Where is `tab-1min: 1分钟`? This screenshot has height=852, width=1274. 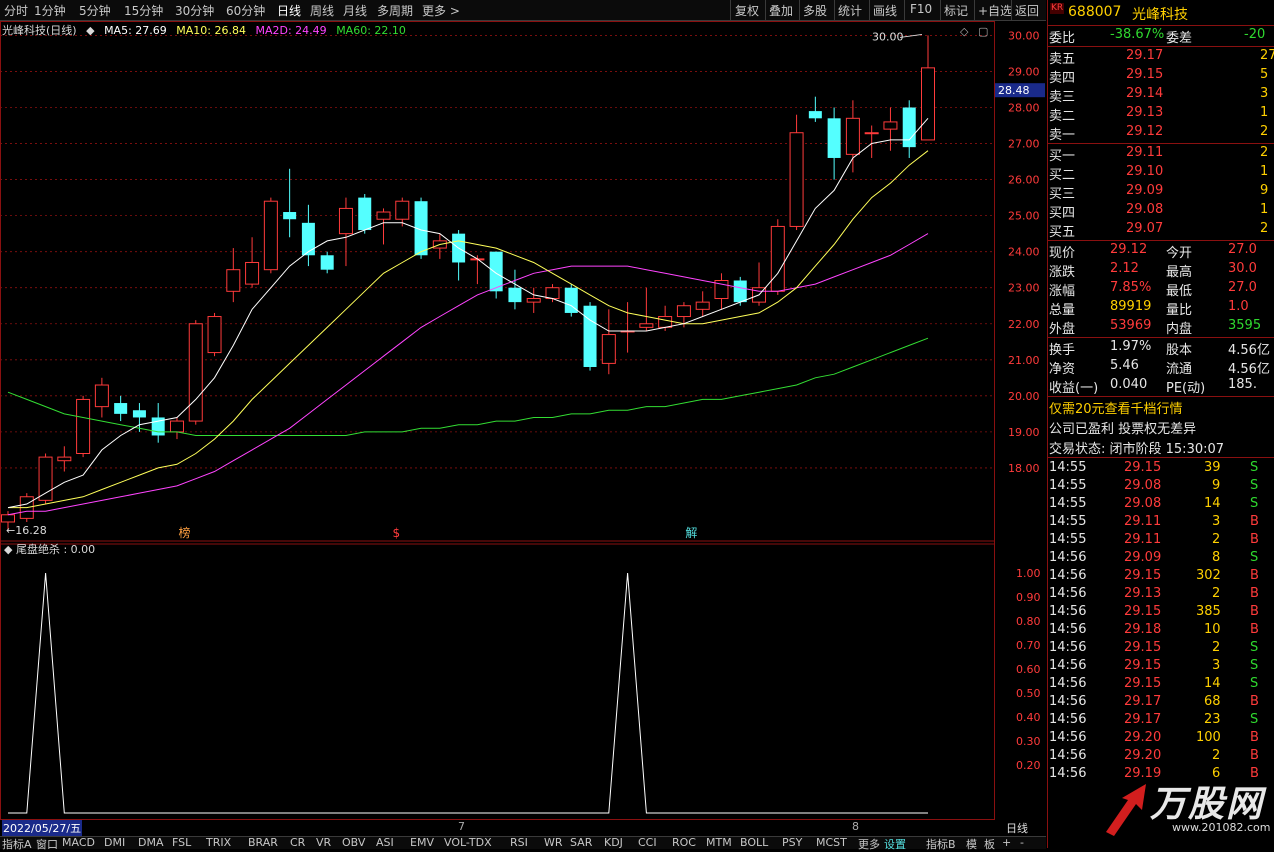 tab-1min: 1分钟 is located at coordinates (50, 10).